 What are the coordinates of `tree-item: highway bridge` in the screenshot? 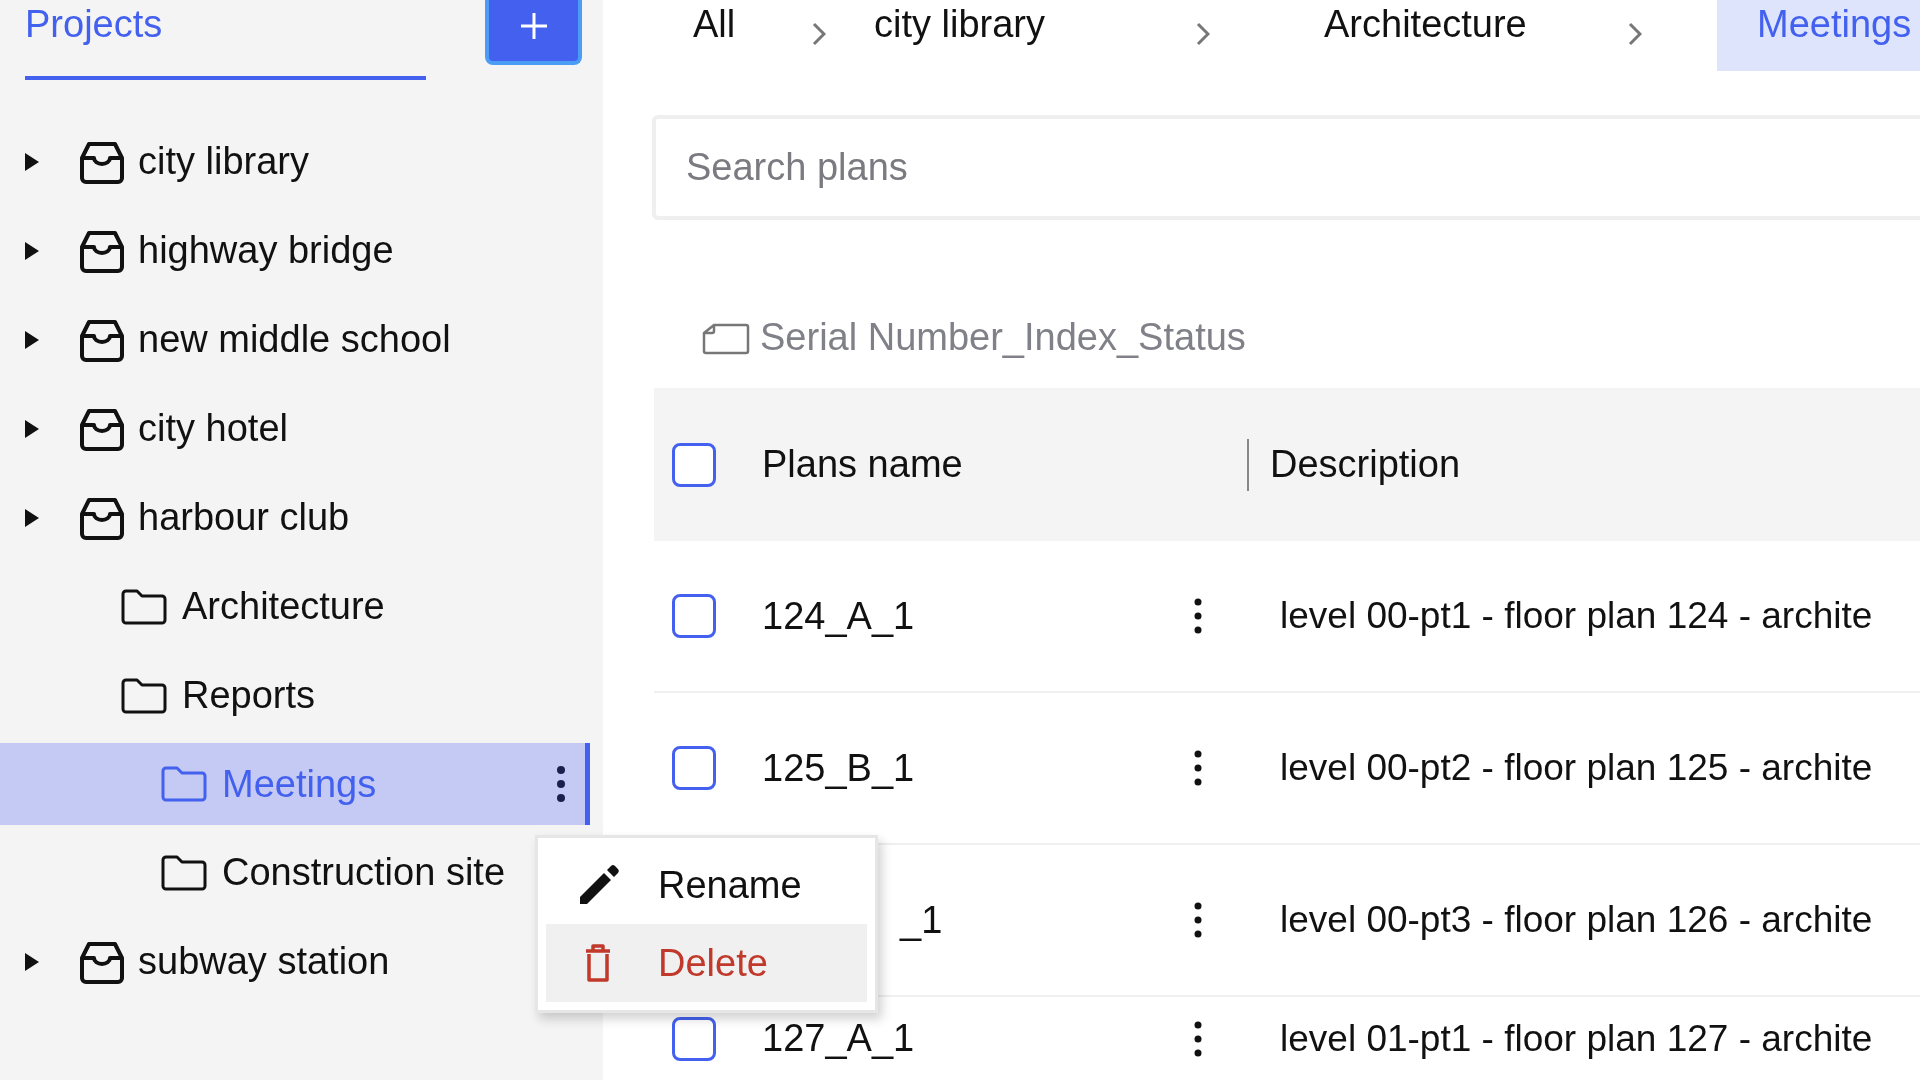 It's located at (295, 250).